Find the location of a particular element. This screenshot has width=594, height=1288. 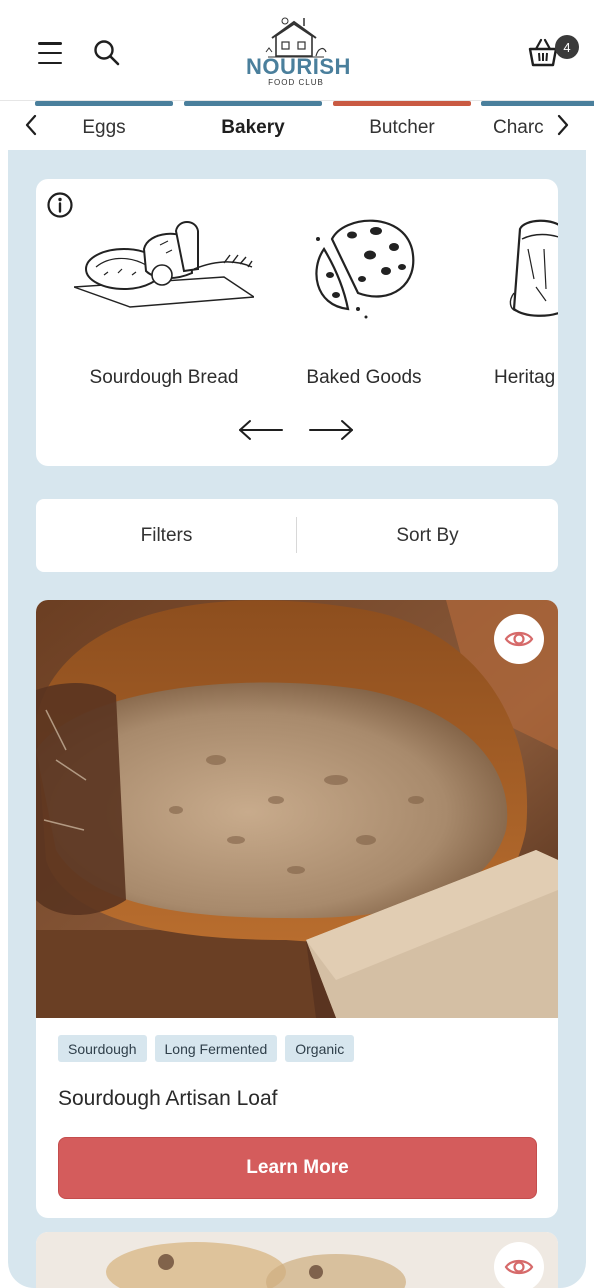

basket-icon is located at coordinates (543, 53).